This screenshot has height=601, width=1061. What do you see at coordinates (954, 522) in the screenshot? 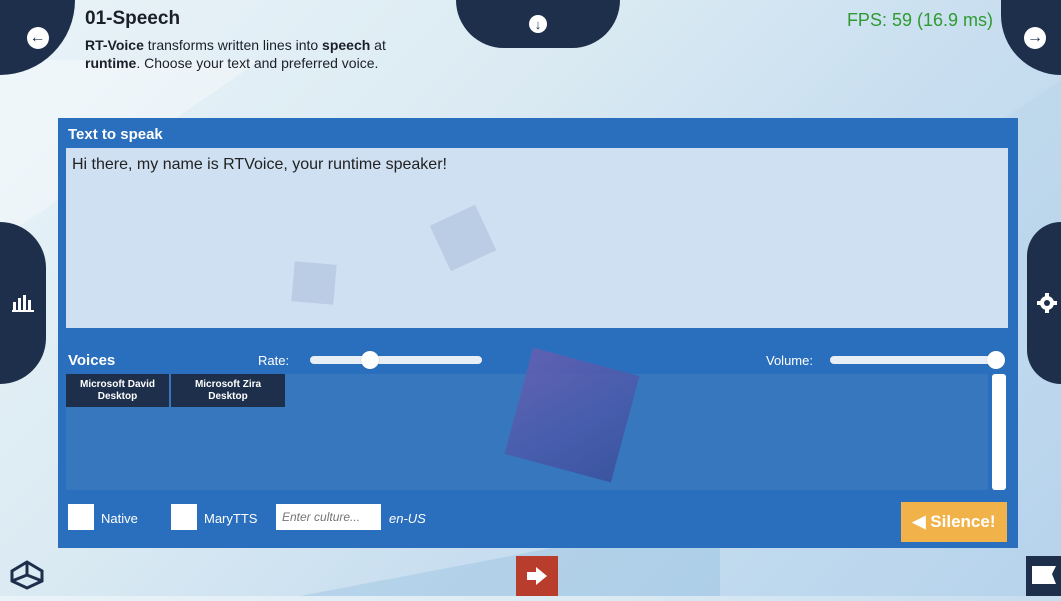
I see `silence-button: ◀ Silence!` at bounding box center [954, 522].